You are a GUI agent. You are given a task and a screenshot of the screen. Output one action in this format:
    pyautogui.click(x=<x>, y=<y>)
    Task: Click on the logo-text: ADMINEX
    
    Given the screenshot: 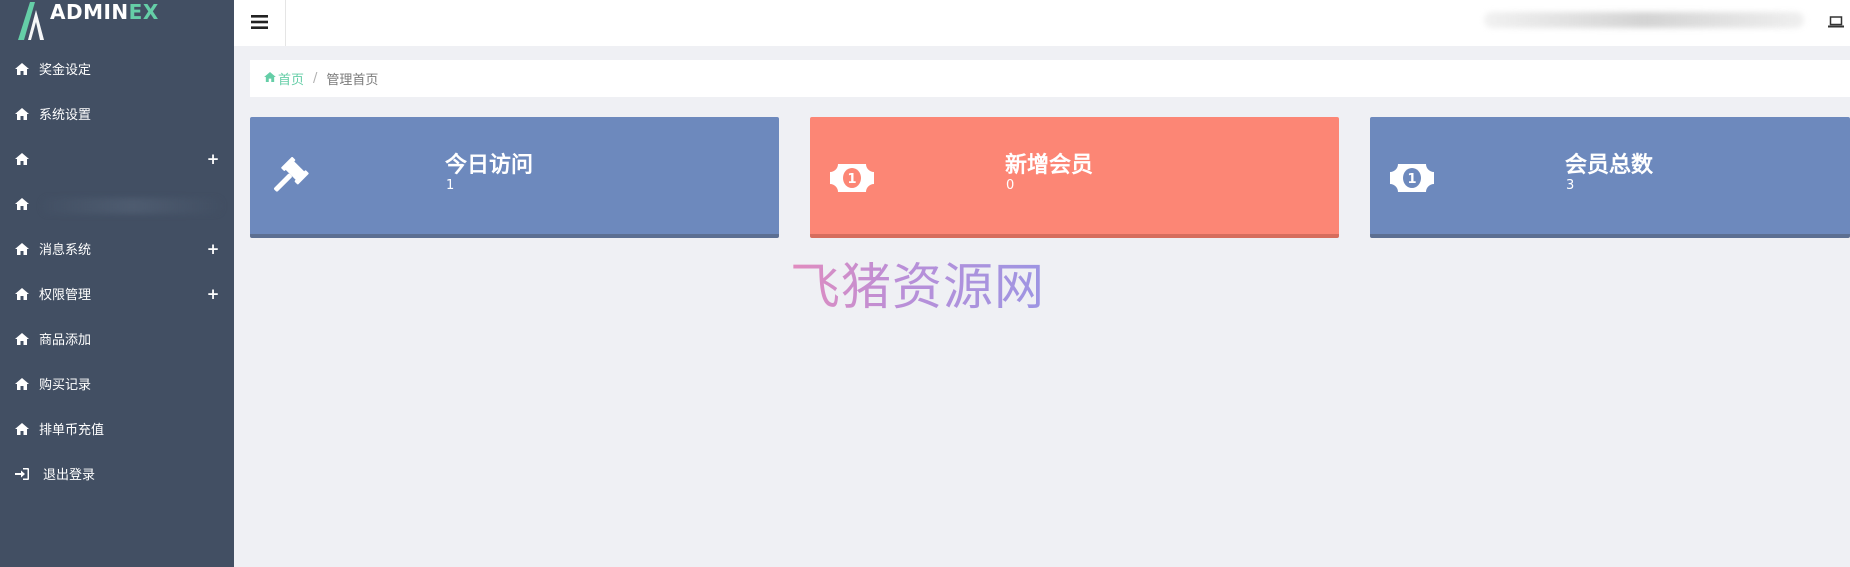 What is the action you would take?
    pyautogui.click(x=104, y=12)
    